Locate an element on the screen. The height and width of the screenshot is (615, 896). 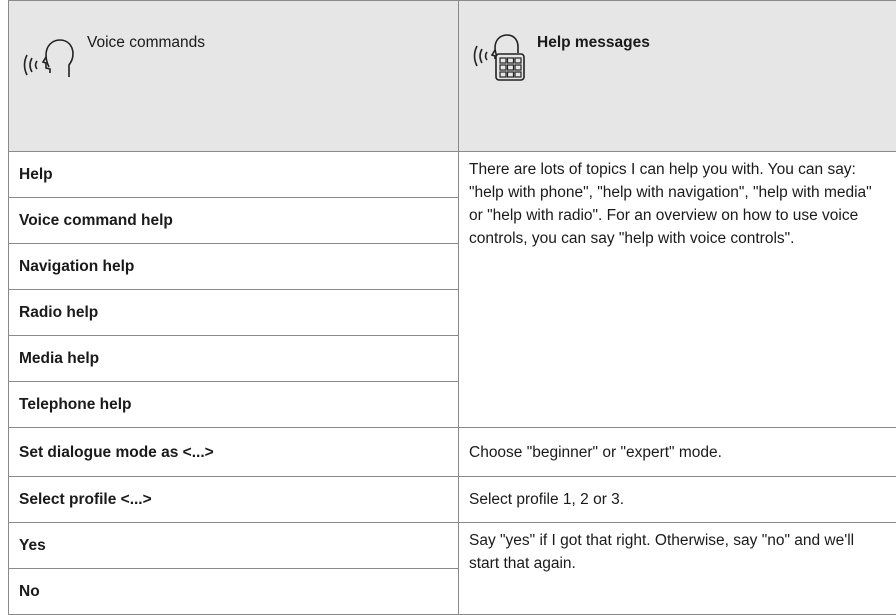
command-media-help: Media help is located at coordinates (234, 359).